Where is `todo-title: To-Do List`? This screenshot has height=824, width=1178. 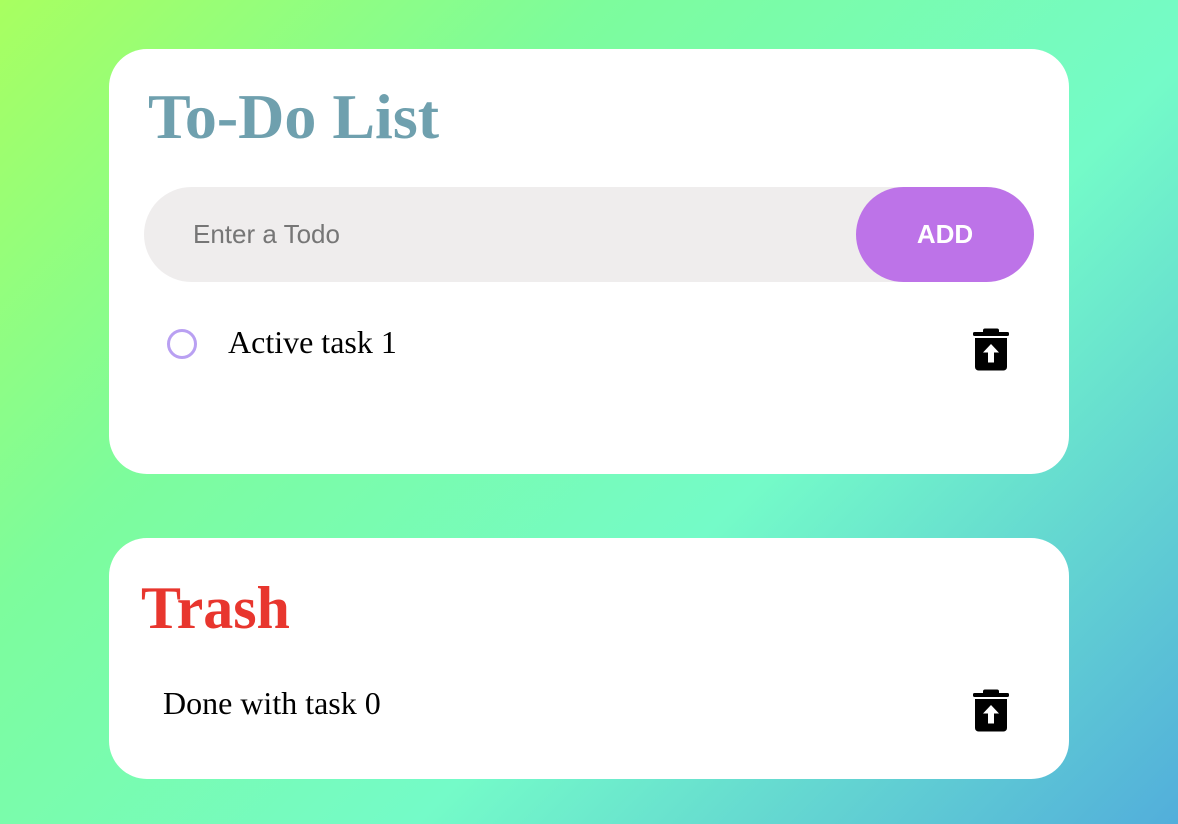
todo-title: To-Do List is located at coordinates (294, 116).